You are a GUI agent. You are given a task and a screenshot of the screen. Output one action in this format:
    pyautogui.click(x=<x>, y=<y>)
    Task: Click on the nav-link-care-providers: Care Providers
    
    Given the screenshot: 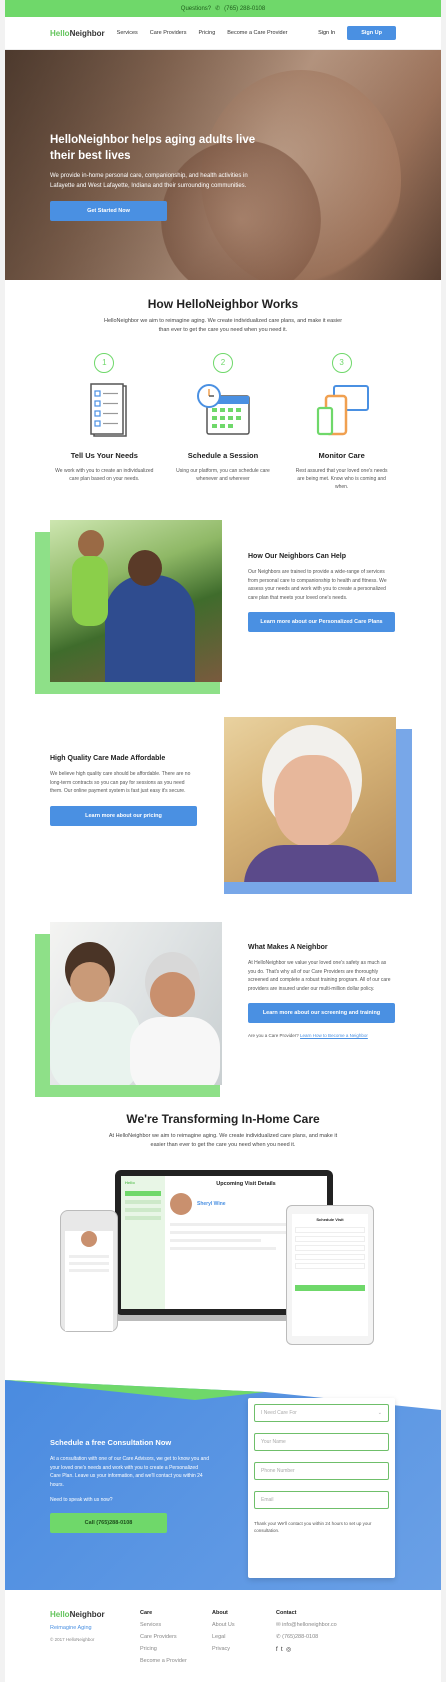 What is the action you would take?
    pyautogui.click(x=168, y=33)
    